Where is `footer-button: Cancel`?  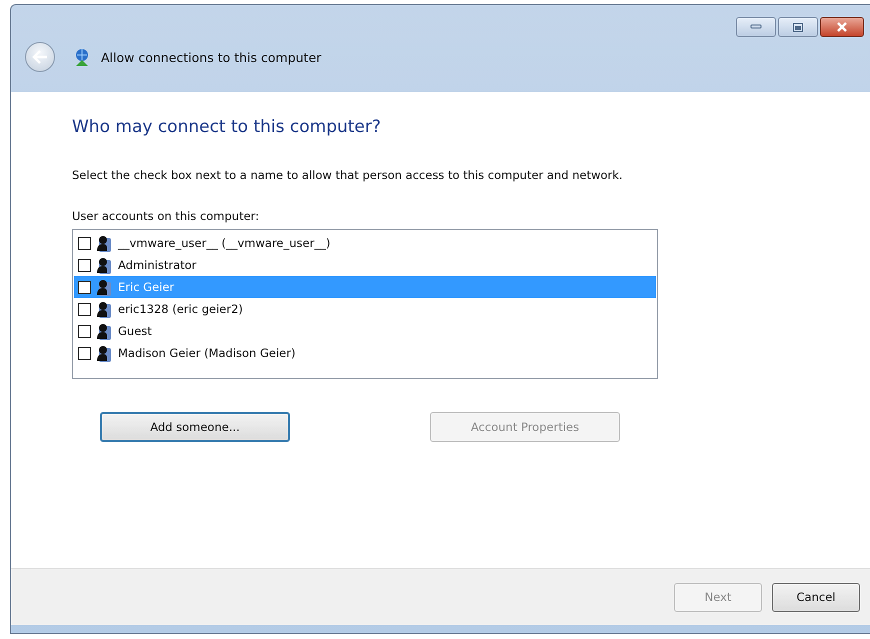 footer-button: Cancel is located at coordinates (816, 597).